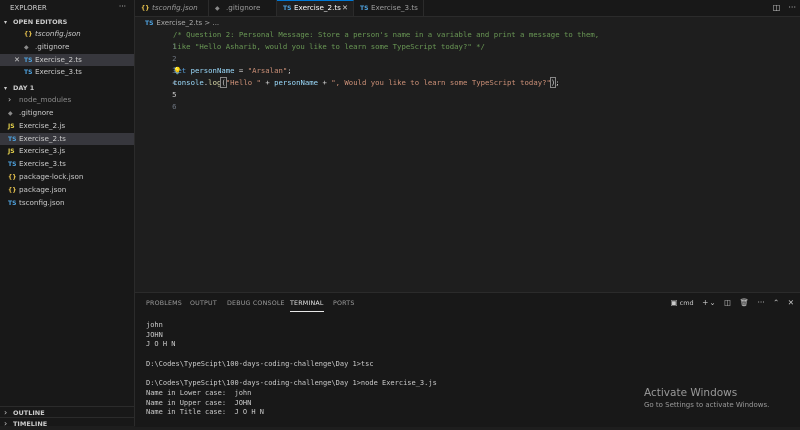 This screenshot has width=800, height=430. I want to click on file-exercise-2-ts: TS Exercise_2.ts, so click(67, 139).